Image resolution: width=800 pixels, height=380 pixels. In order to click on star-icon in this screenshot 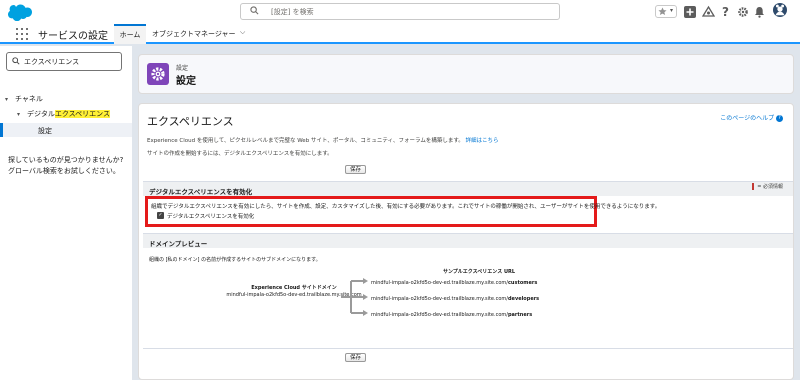, I will do `click(662, 11)`.